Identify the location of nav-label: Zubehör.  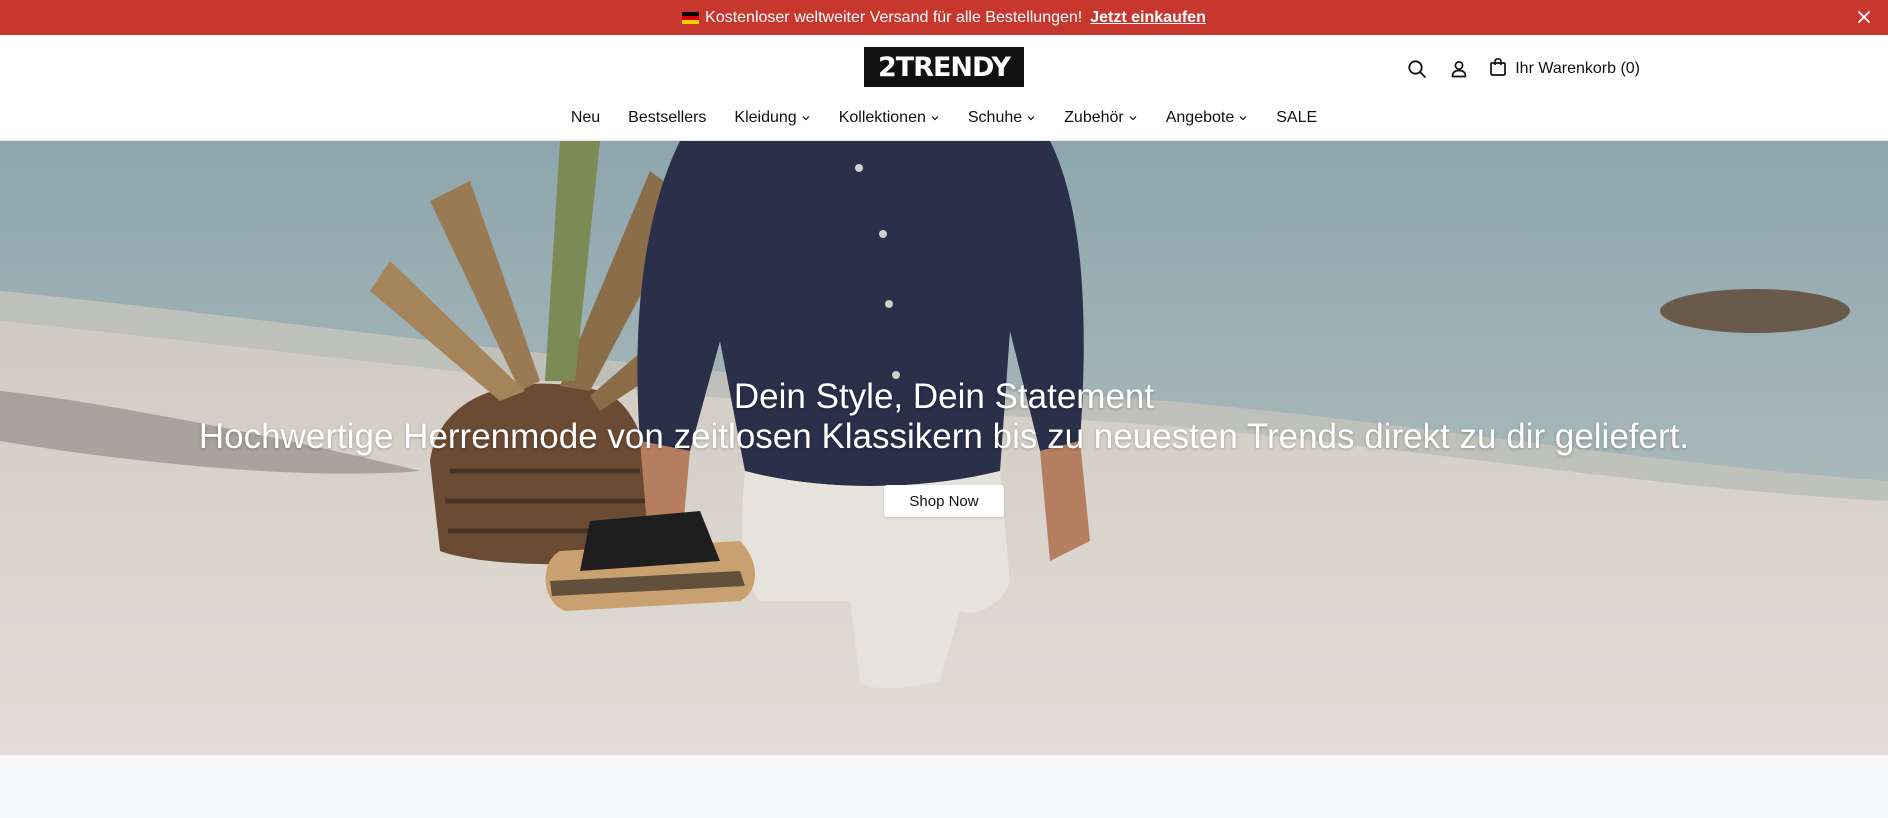
(1094, 117).